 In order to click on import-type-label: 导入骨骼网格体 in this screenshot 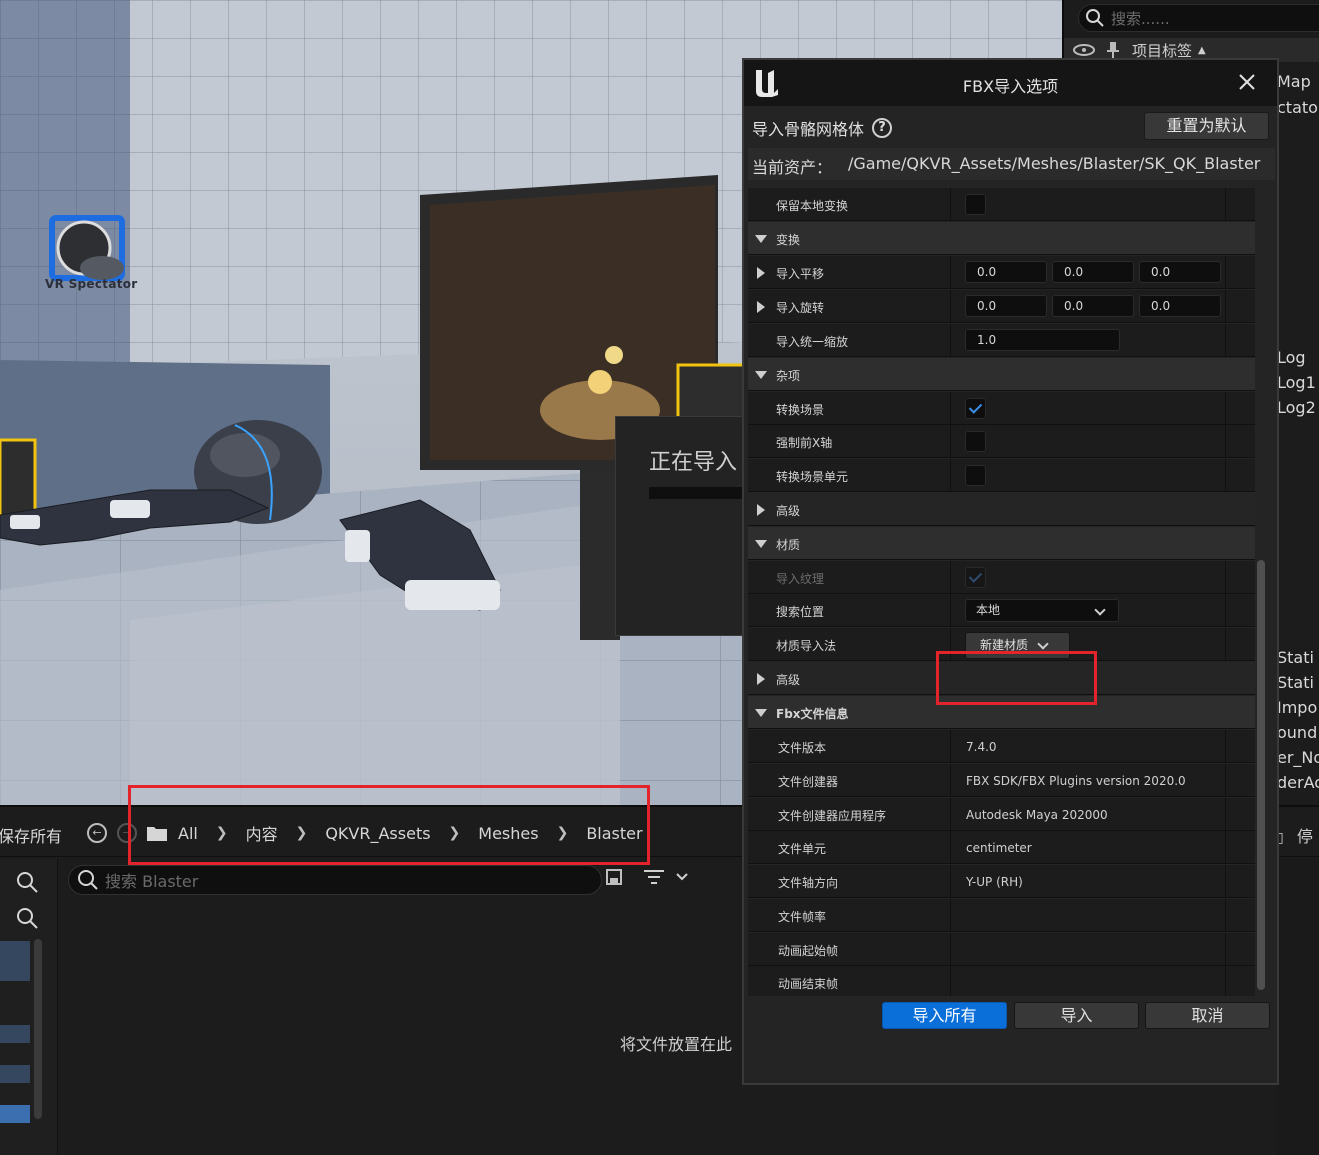, I will do `click(808, 129)`.